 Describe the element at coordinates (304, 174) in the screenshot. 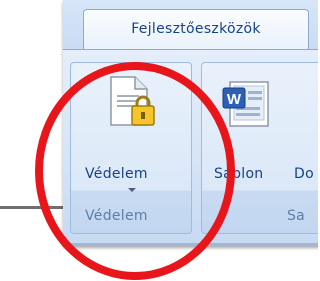

I see `document-button-label: Do` at that location.